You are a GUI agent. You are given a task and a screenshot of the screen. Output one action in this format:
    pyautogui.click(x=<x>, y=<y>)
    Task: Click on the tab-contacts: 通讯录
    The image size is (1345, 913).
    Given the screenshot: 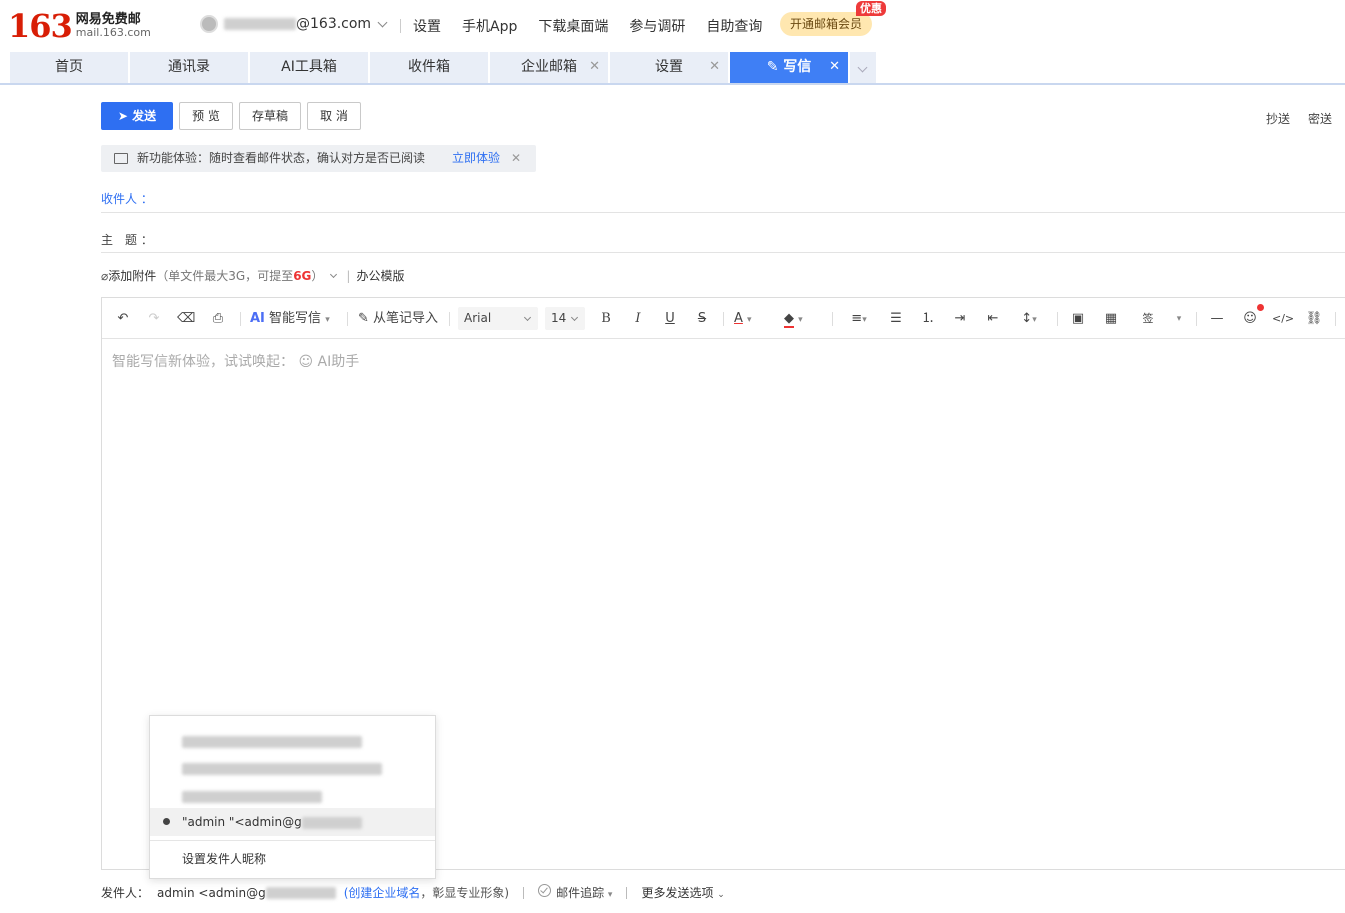 What is the action you would take?
    pyautogui.click(x=189, y=67)
    